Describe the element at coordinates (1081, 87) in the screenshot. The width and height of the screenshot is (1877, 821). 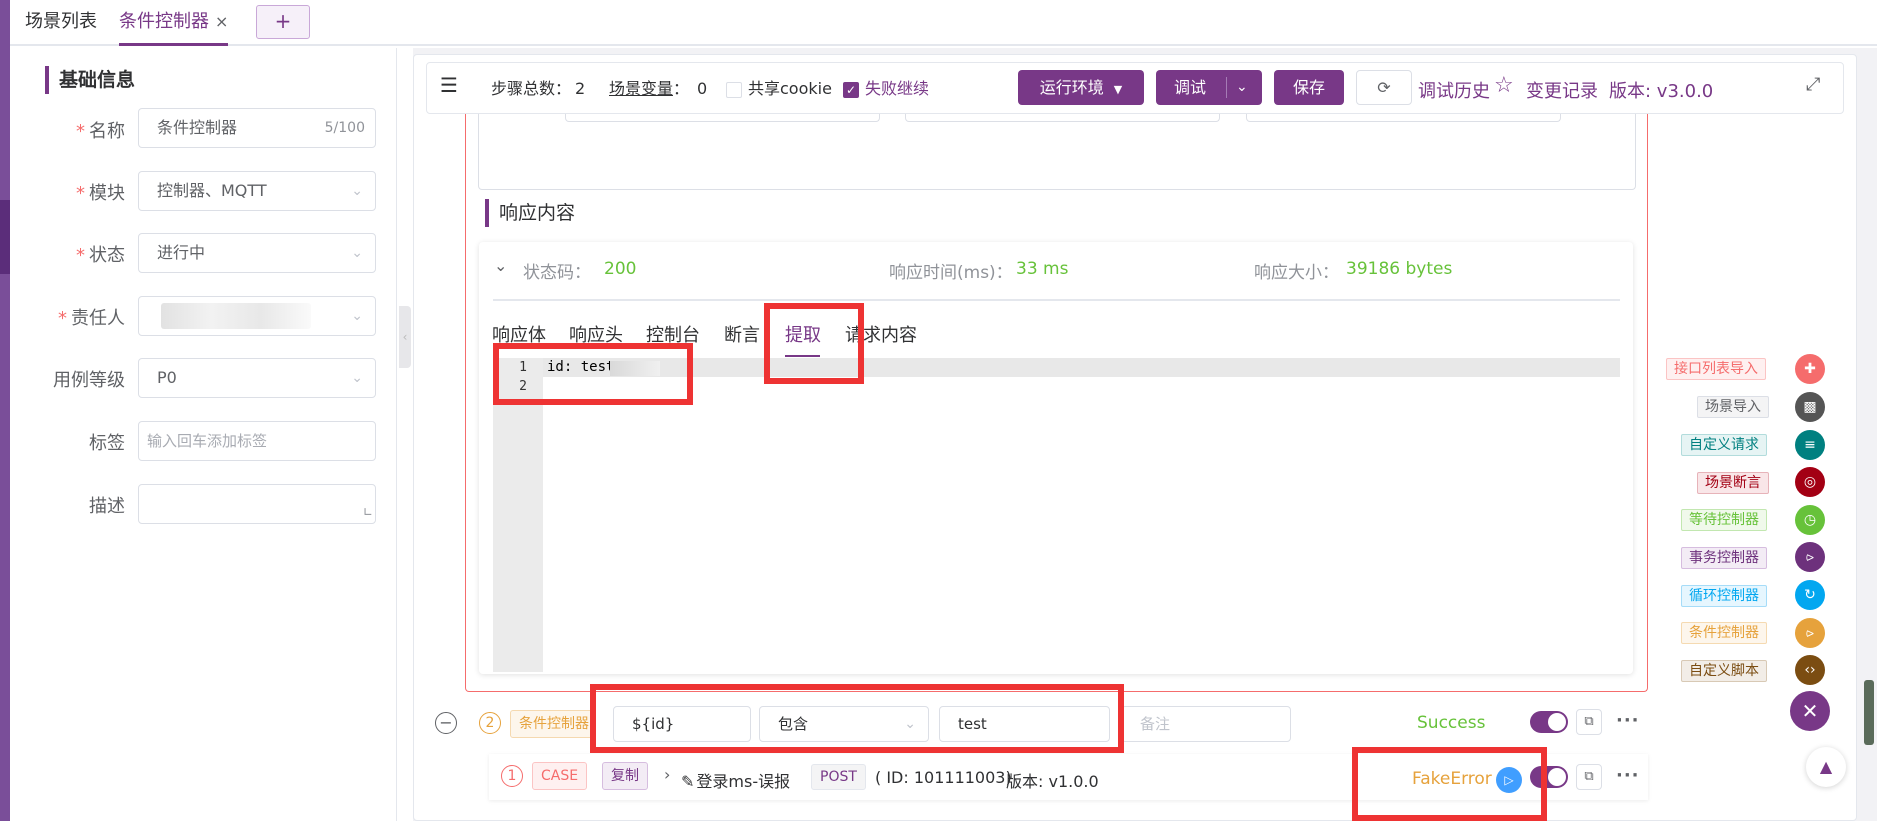
I see `run-env-button: 运行环境 ▼` at that location.